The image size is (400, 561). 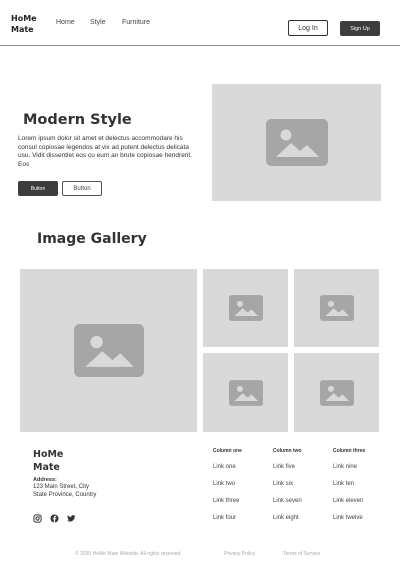 I want to click on login-button: Log In, so click(x=308, y=28).